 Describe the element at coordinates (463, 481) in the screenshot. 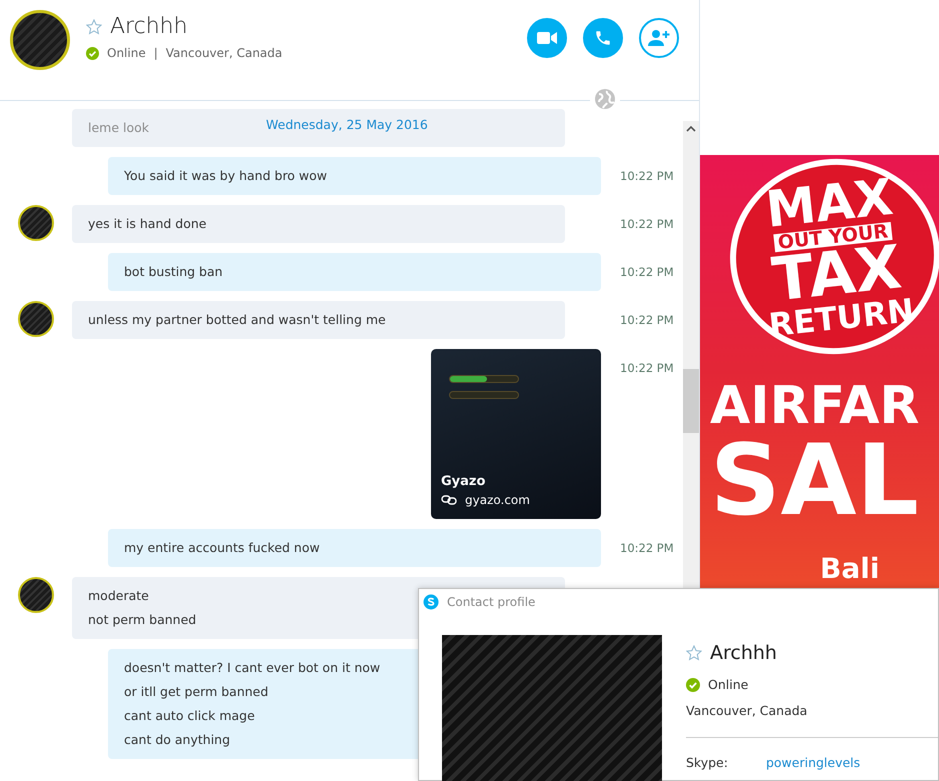

I see `link-title: Gyazo` at that location.